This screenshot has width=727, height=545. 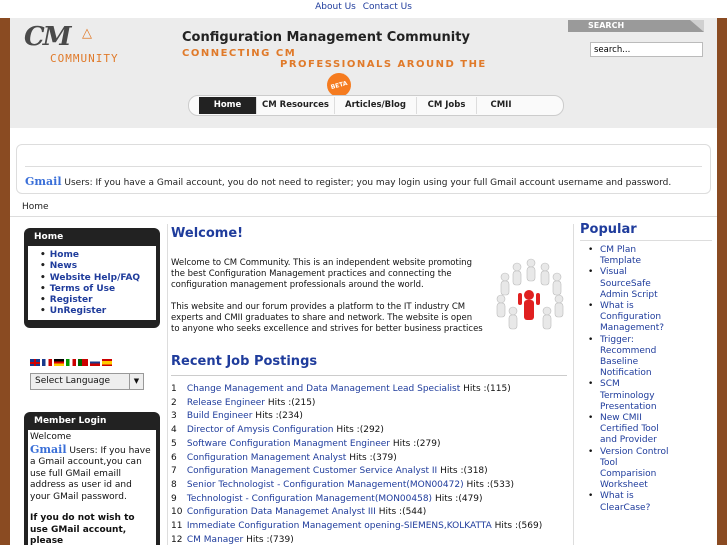 I want to click on nav-tab-home: Home, so click(x=228, y=105).